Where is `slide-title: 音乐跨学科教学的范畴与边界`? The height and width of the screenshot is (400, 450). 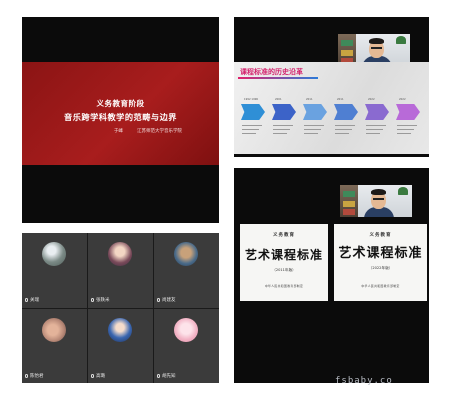
slide-title: 音乐跨学科教学的范畴与边界 is located at coordinates (120, 117).